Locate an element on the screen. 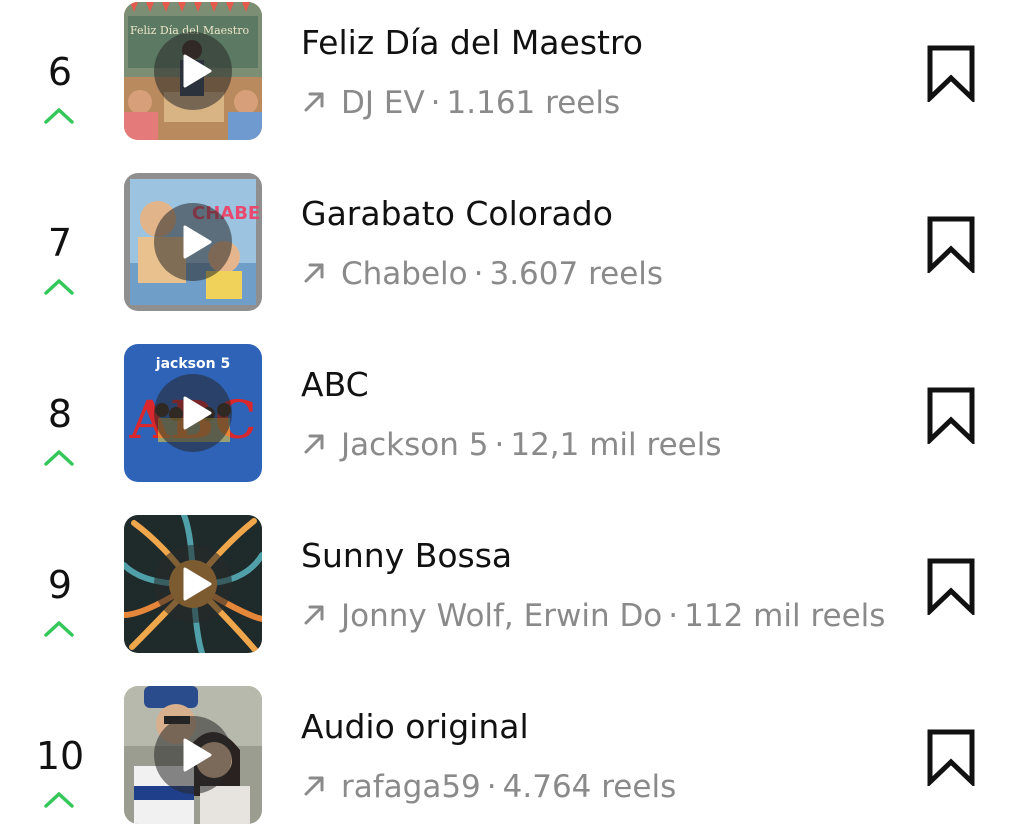 The image size is (1024, 827). track-title: Audio original is located at coordinates (415, 727).